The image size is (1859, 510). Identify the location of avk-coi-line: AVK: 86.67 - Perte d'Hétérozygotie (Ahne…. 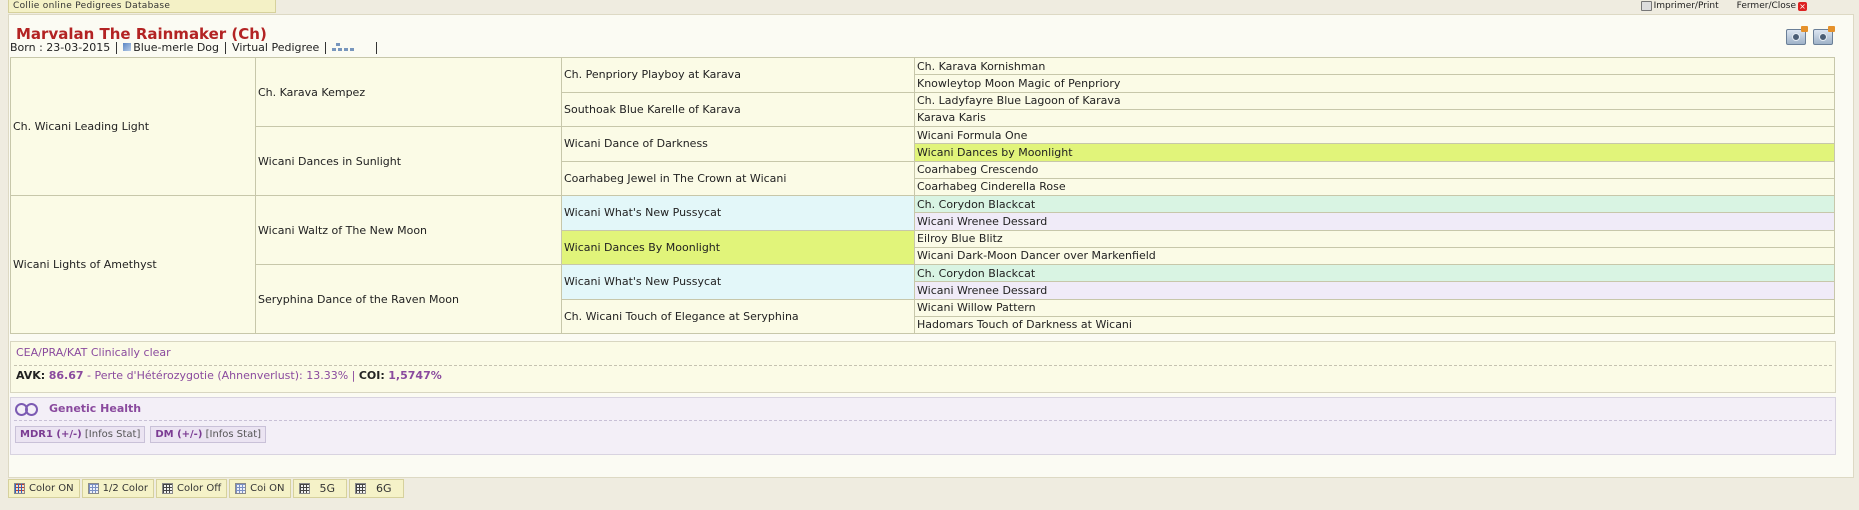
(229, 375).